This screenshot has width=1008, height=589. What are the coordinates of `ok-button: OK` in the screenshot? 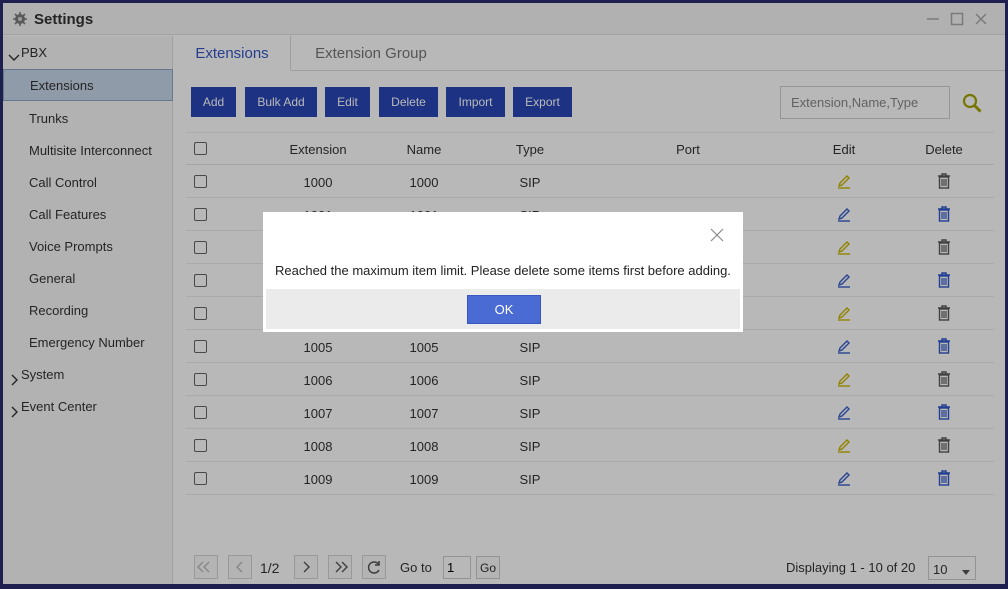 It's located at (504, 309).